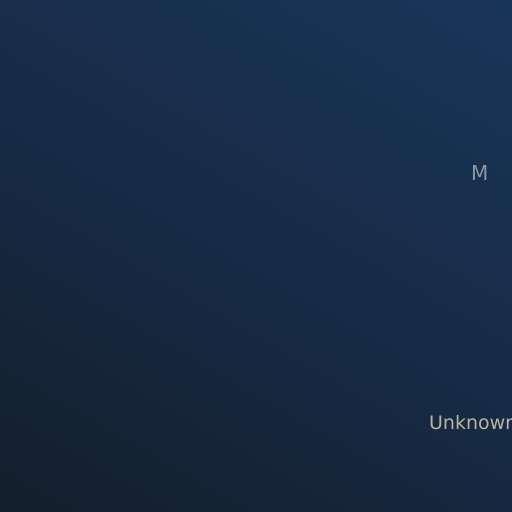  What do you see at coordinates (470, 423) in the screenshot?
I see `partial-caption-text: Unknown` at bounding box center [470, 423].